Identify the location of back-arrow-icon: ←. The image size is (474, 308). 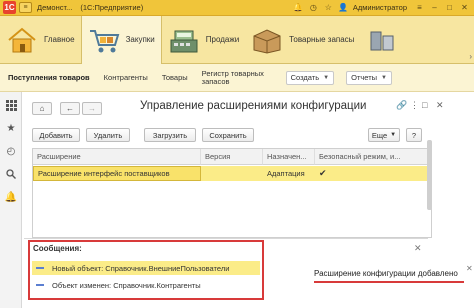
(70, 108).